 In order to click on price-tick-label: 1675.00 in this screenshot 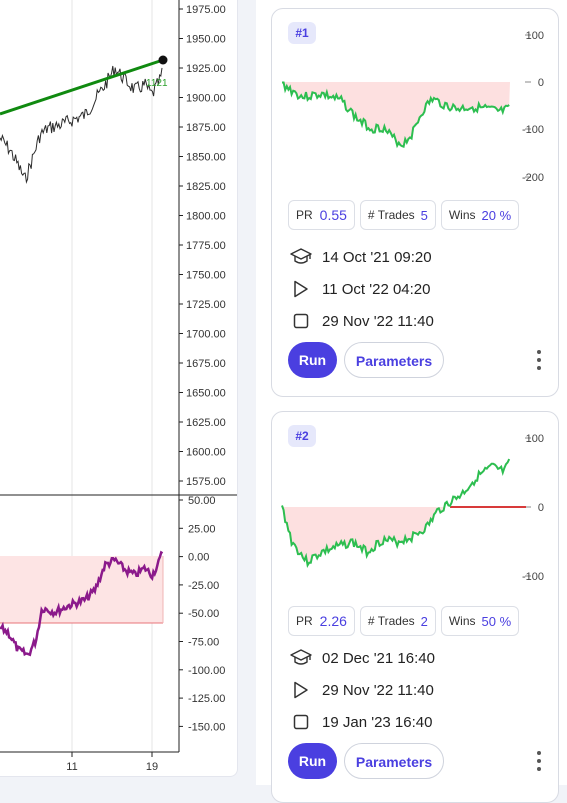, I will do `click(206, 364)`.